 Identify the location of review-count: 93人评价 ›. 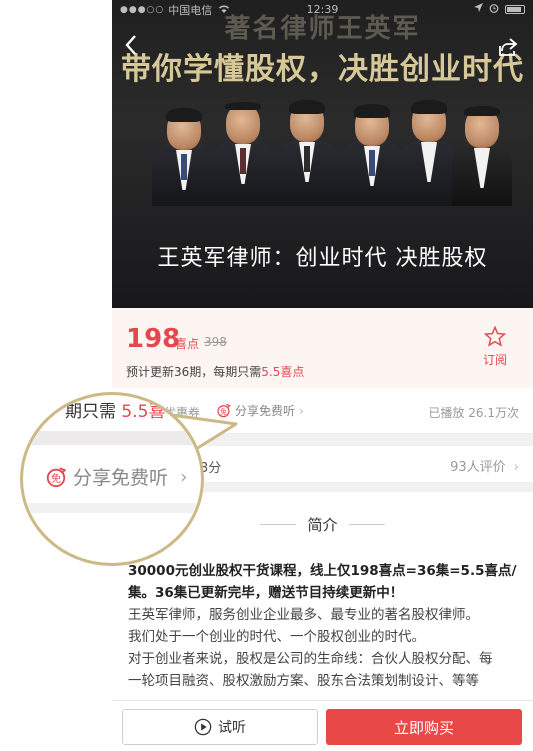
(484, 465).